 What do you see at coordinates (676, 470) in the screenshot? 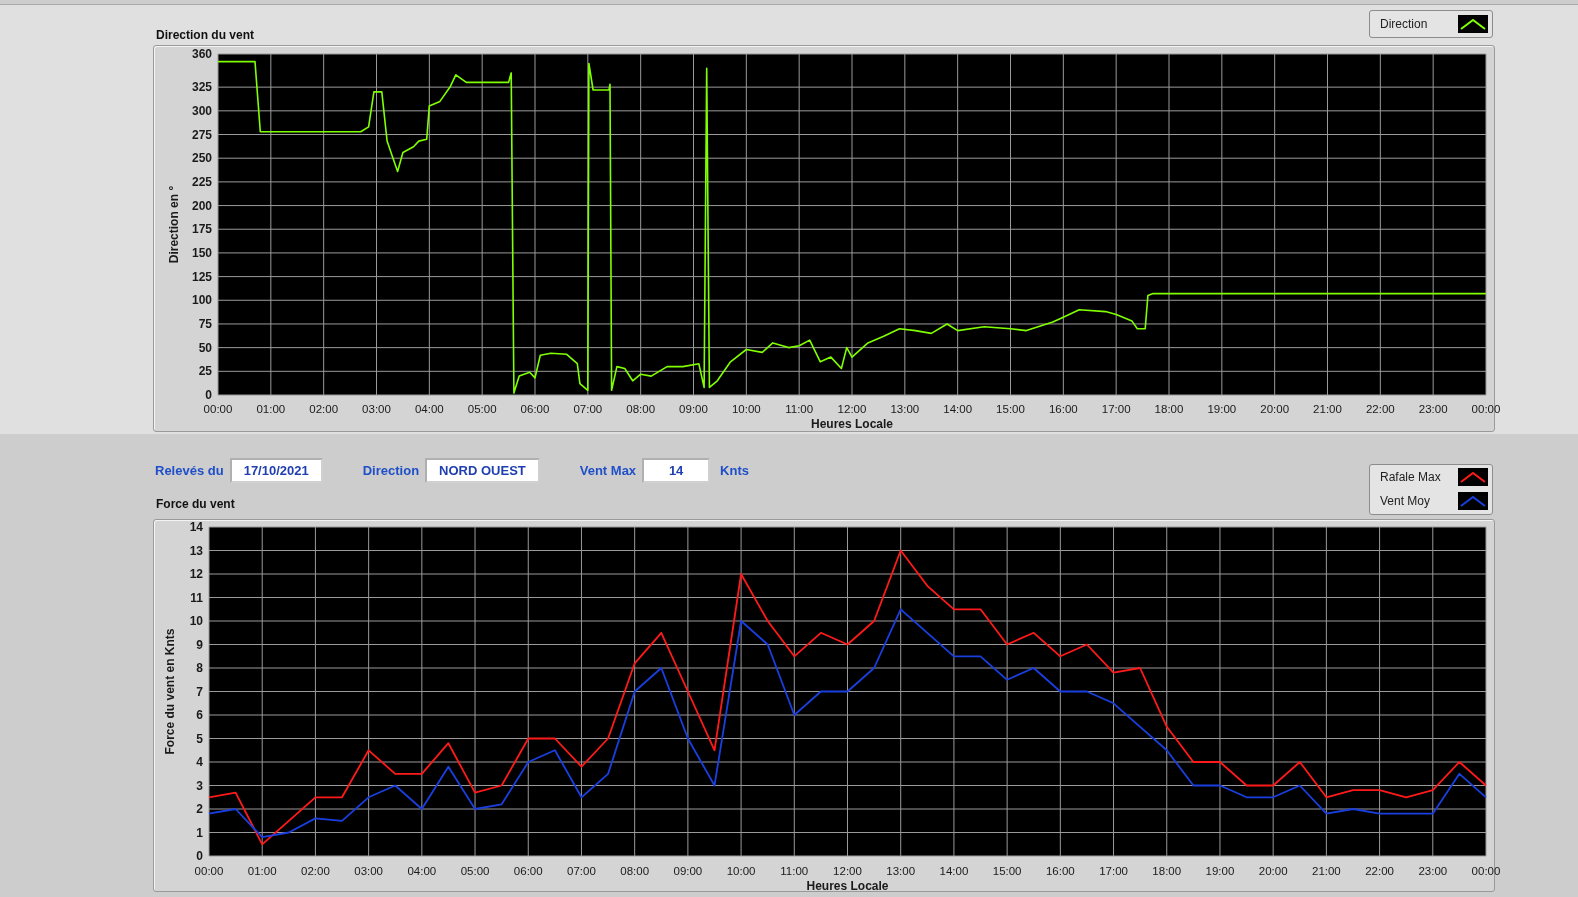
I see `value-field: 14` at bounding box center [676, 470].